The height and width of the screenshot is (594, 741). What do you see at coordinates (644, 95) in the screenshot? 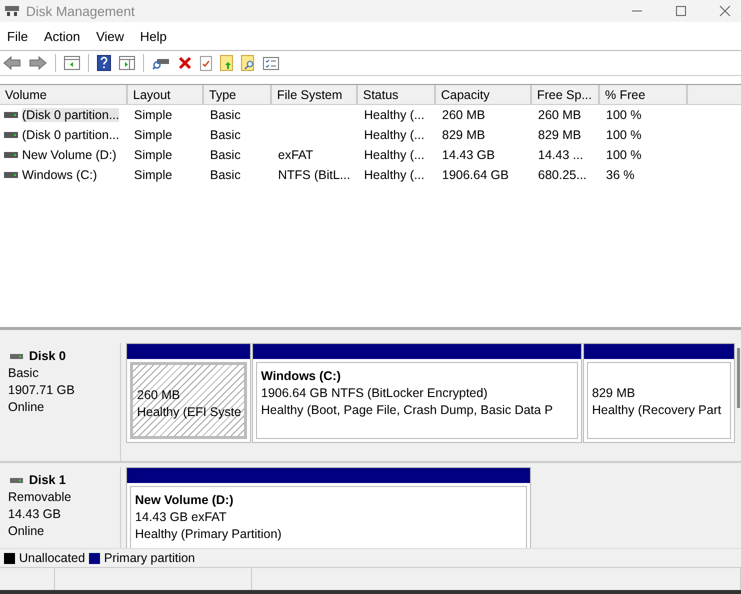
I see `column-header: % Free` at bounding box center [644, 95].